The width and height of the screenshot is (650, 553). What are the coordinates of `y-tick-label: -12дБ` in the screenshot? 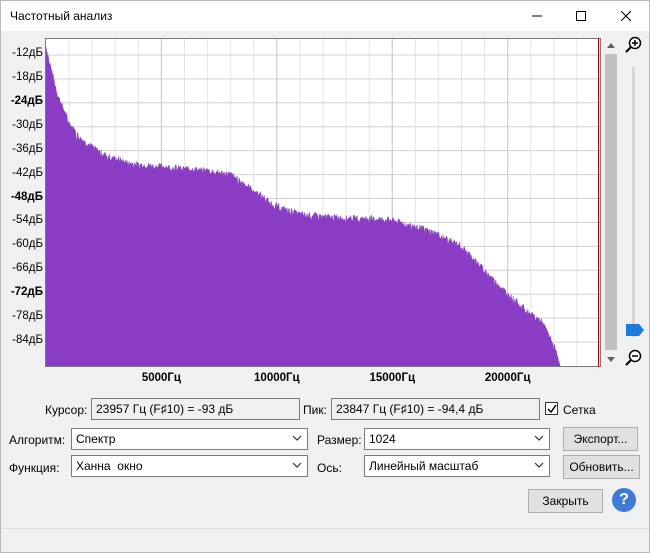 It's located at (27, 52).